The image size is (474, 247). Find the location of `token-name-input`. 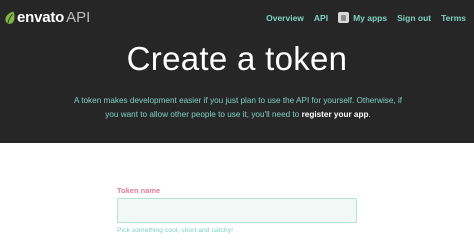

token-name-input is located at coordinates (237, 210).